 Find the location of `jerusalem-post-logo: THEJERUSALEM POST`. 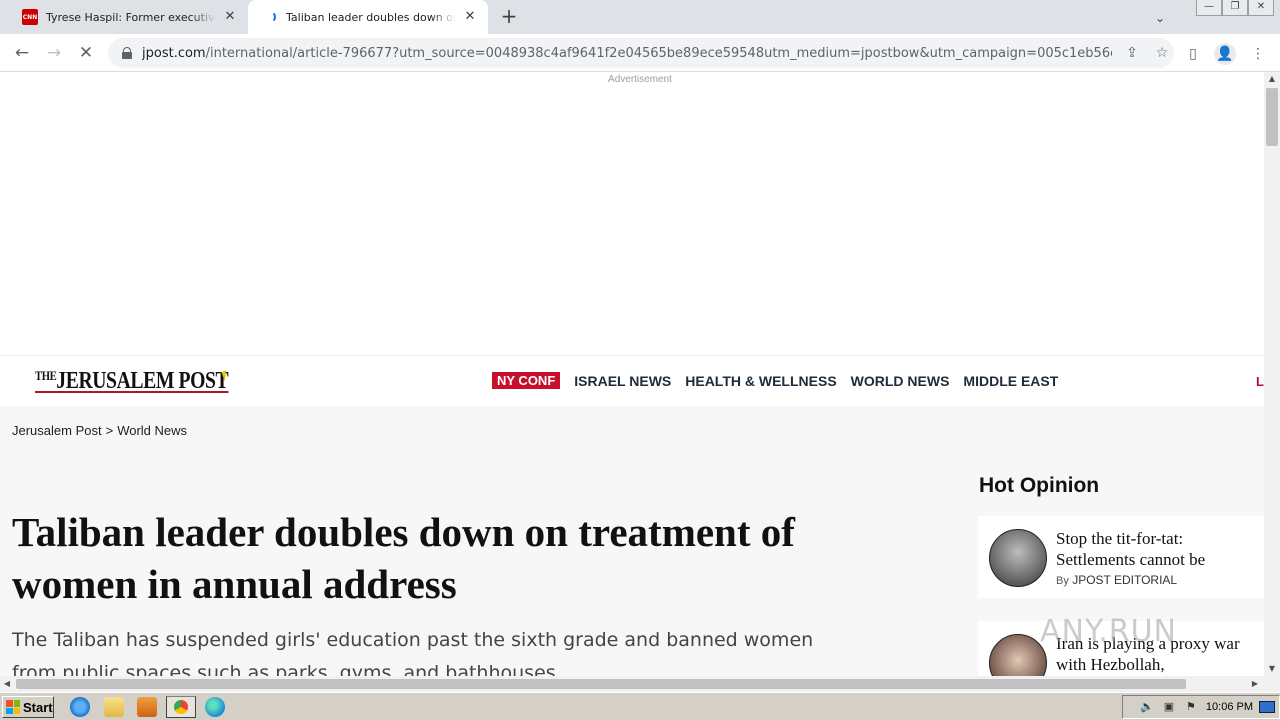

jerusalem-post-logo: THEJERUSALEM POST is located at coordinates (132, 381).